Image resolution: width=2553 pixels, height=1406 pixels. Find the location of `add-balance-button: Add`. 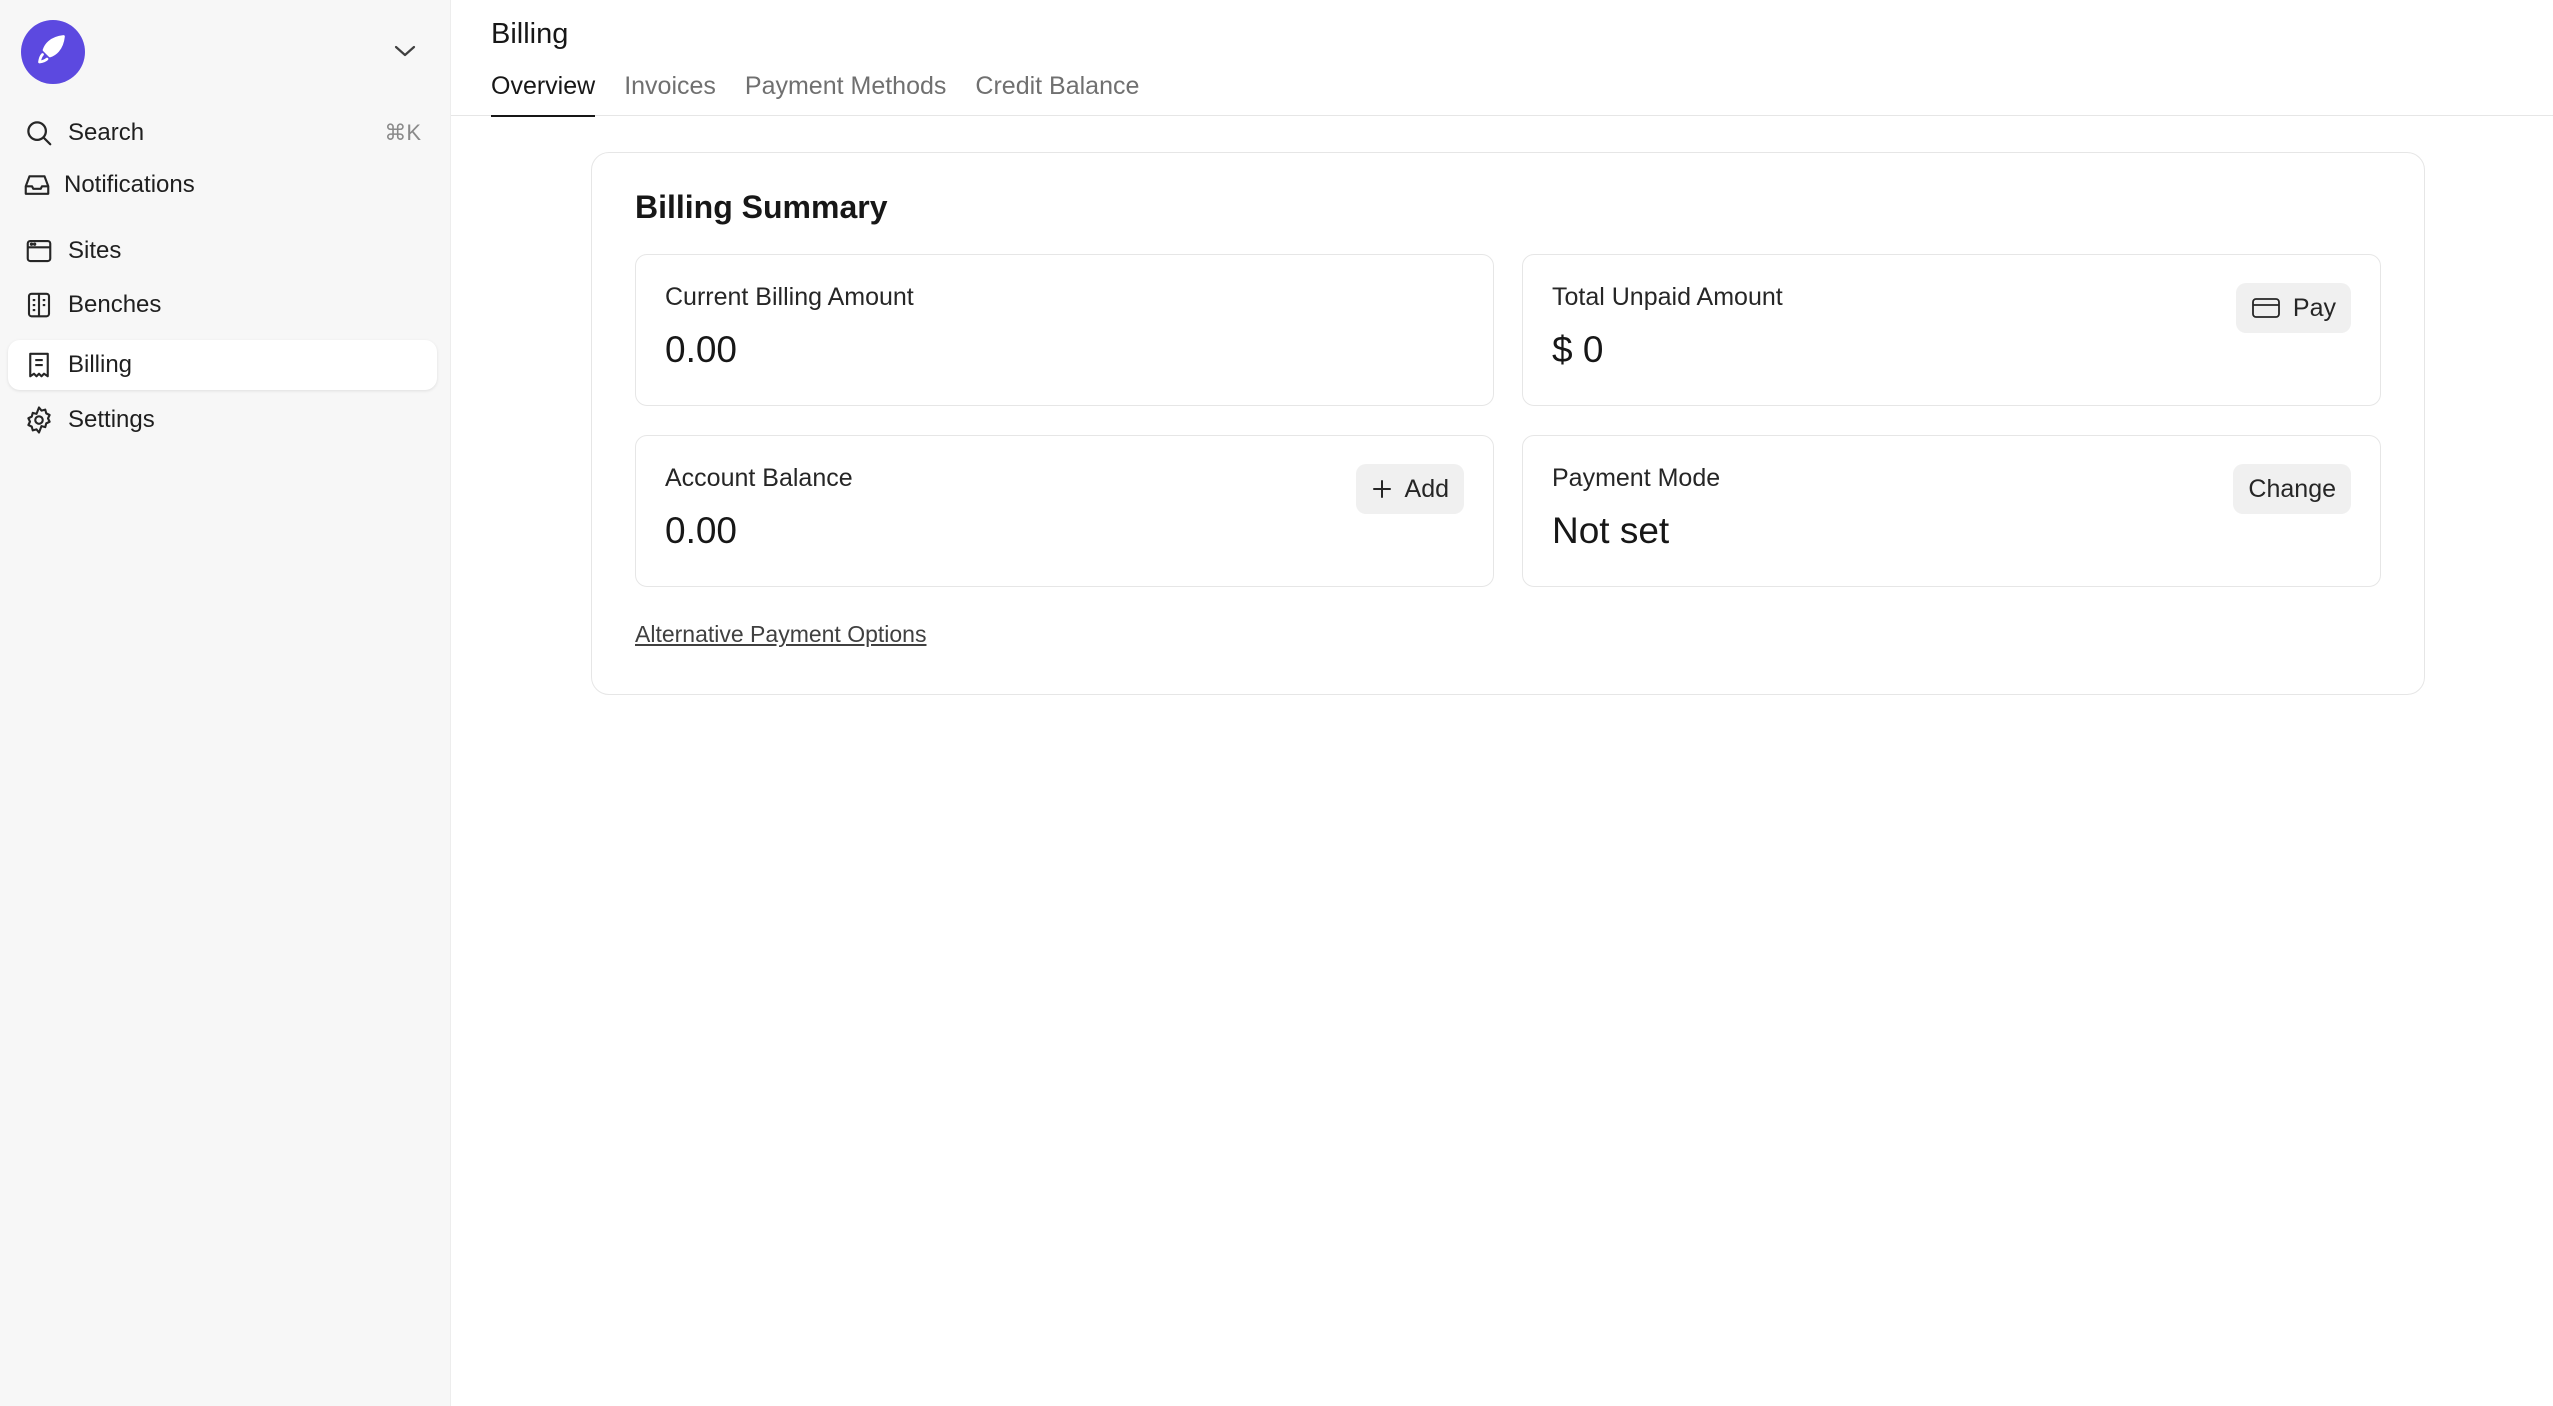

add-balance-button: Add is located at coordinates (1409, 489).